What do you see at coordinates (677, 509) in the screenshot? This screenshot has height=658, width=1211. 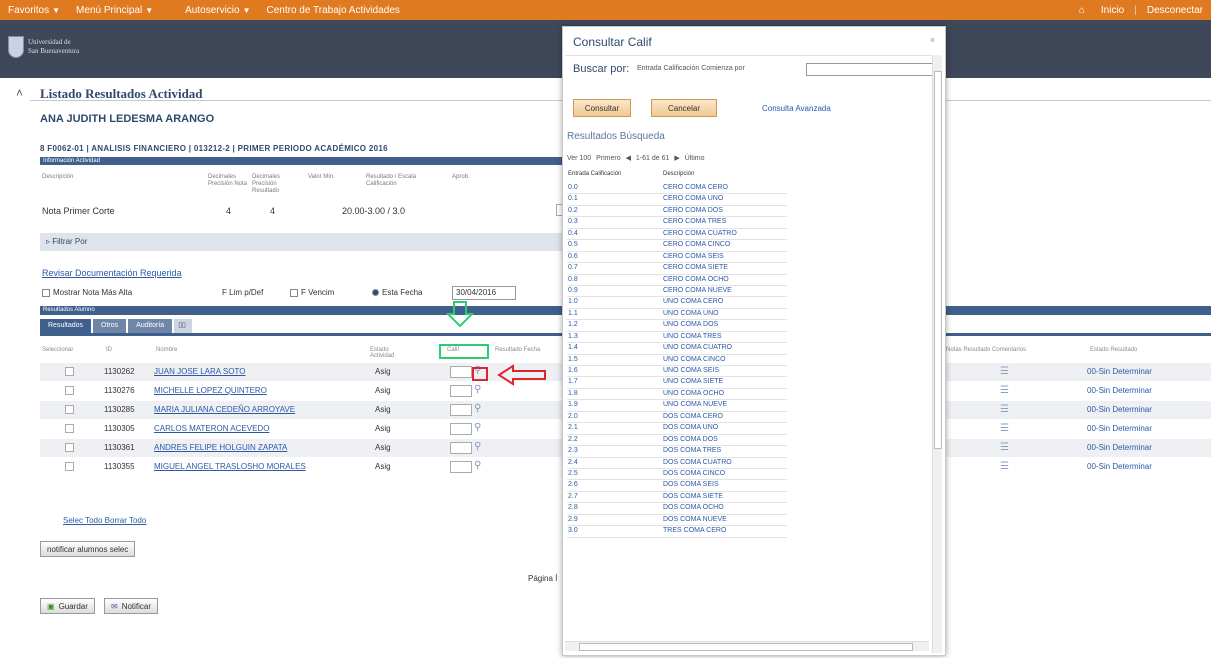 I see `list-item: 2.8 DOS COMA OCHO` at bounding box center [677, 509].